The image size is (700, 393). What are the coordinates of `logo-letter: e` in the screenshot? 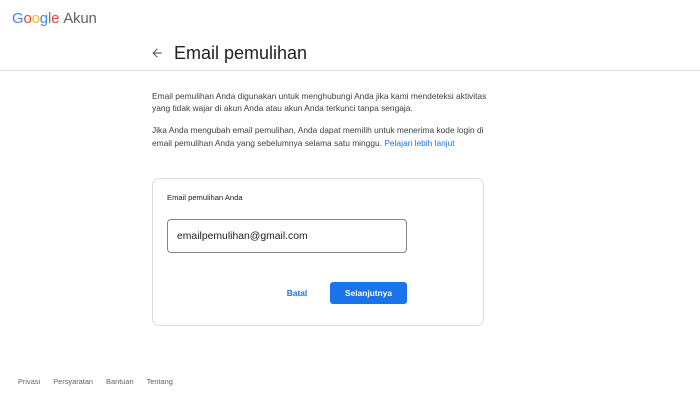 It's located at (55, 18).